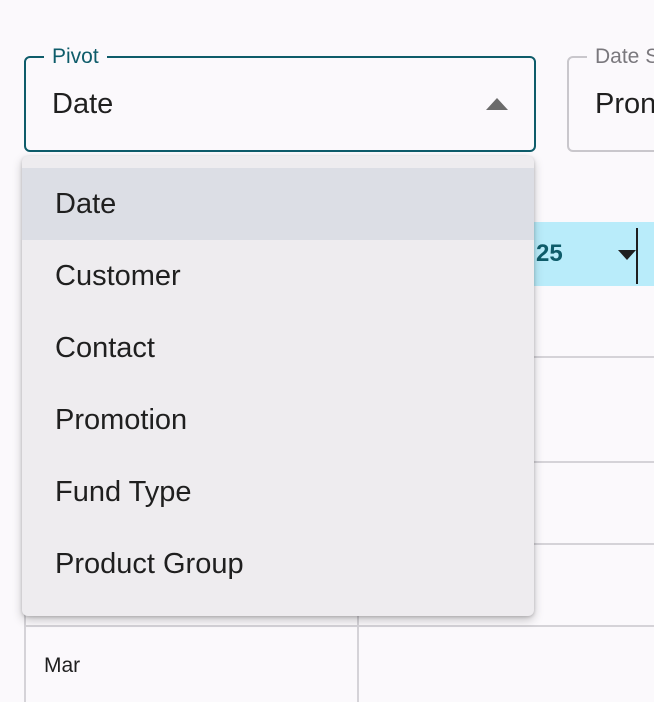 The image size is (654, 702). What do you see at coordinates (75, 57) in the screenshot?
I see `pivot-label: Pivot` at bounding box center [75, 57].